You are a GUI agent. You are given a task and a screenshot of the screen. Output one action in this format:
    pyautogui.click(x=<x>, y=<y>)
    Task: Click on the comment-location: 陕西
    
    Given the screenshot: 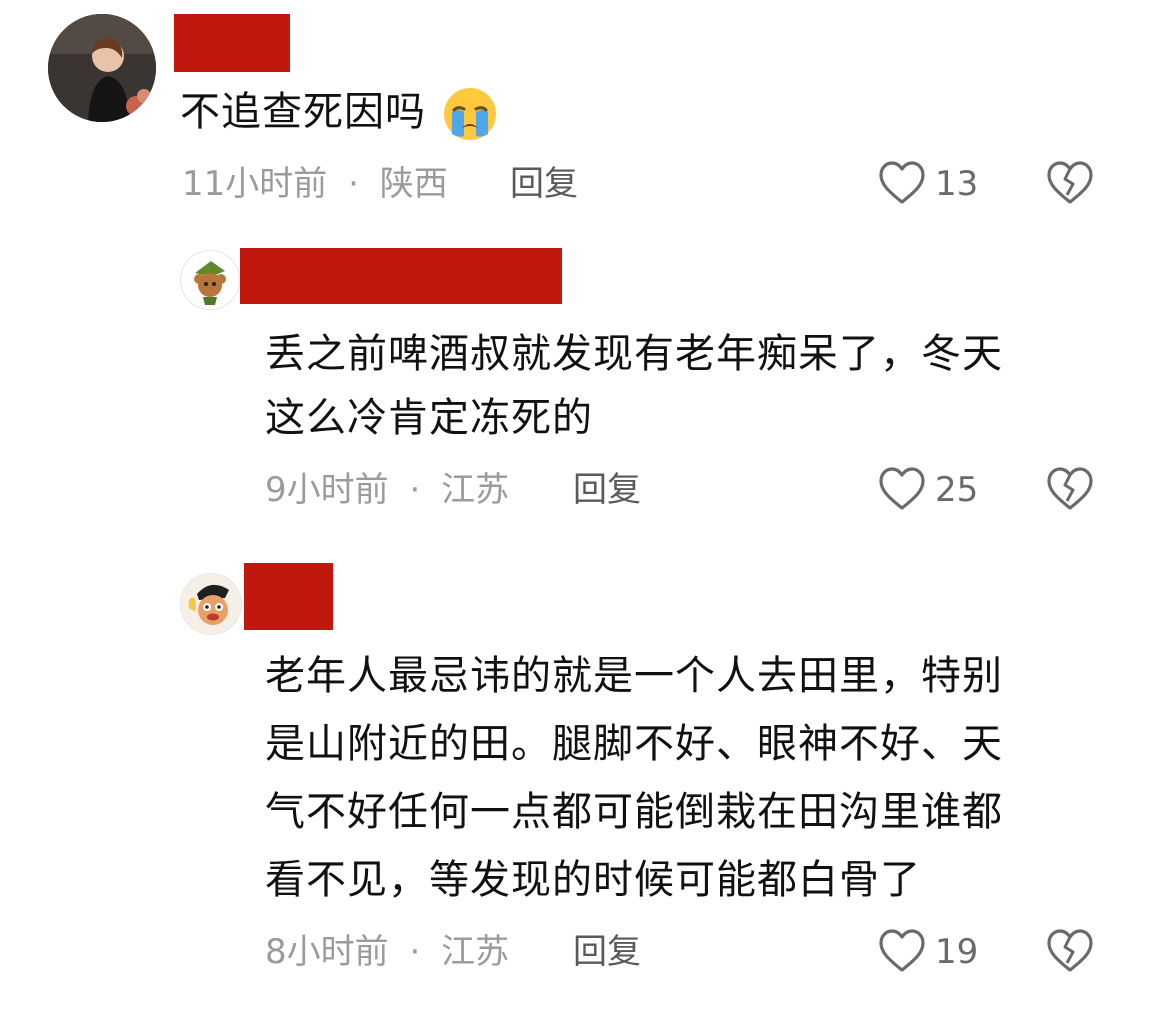 What is the action you would take?
    pyautogui.click(x=413, y=184)
    